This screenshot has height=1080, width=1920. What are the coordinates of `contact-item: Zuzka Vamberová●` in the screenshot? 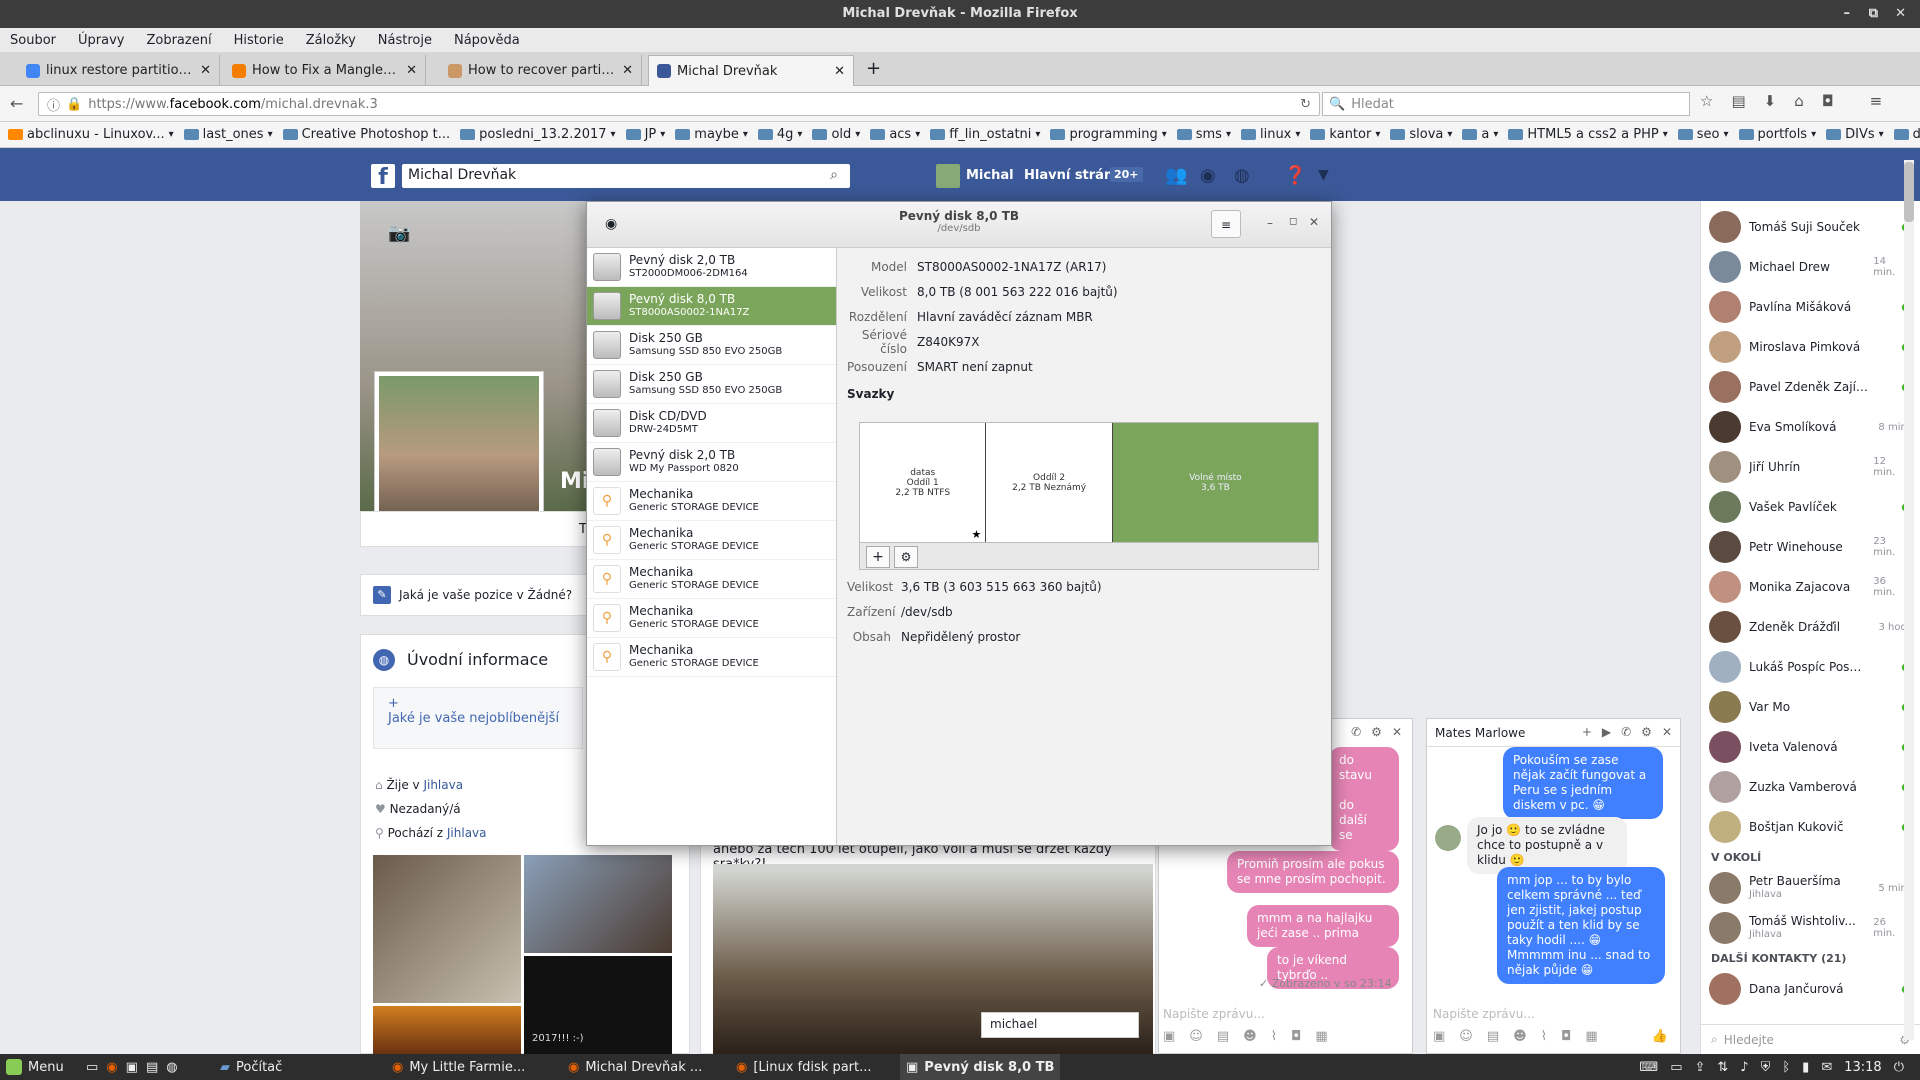 It's located at (1810, 787).